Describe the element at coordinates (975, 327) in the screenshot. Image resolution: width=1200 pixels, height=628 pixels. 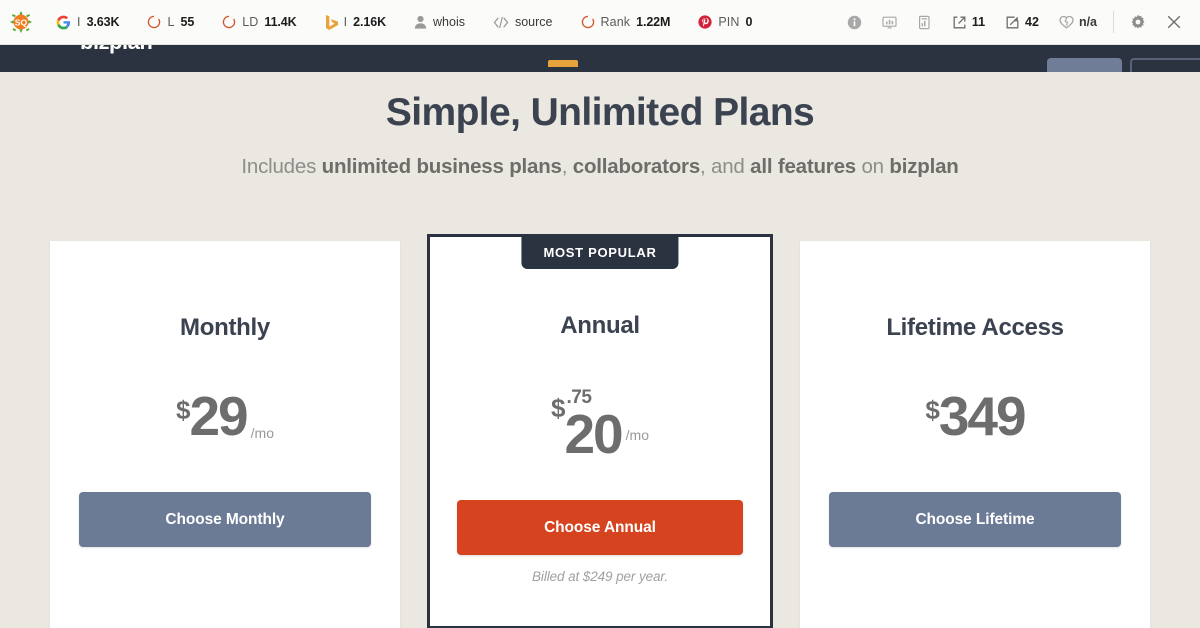
I see `plan-name: Lifetime Access` at that location.